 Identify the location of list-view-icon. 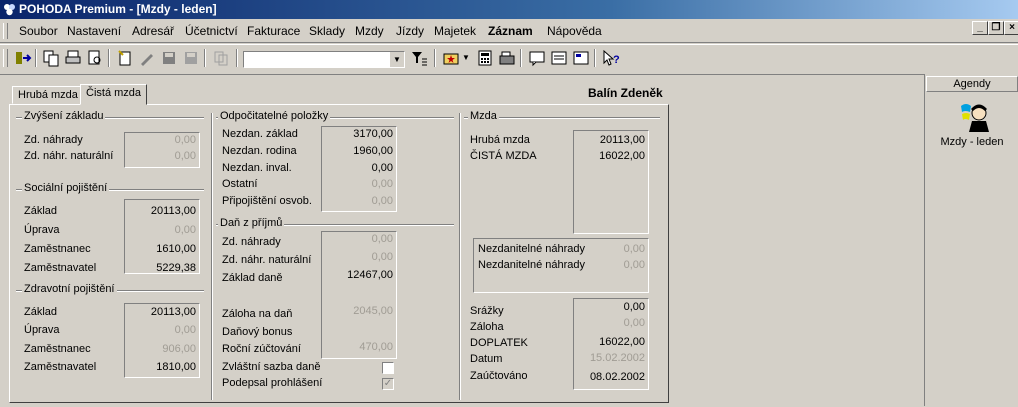
(559, 58).